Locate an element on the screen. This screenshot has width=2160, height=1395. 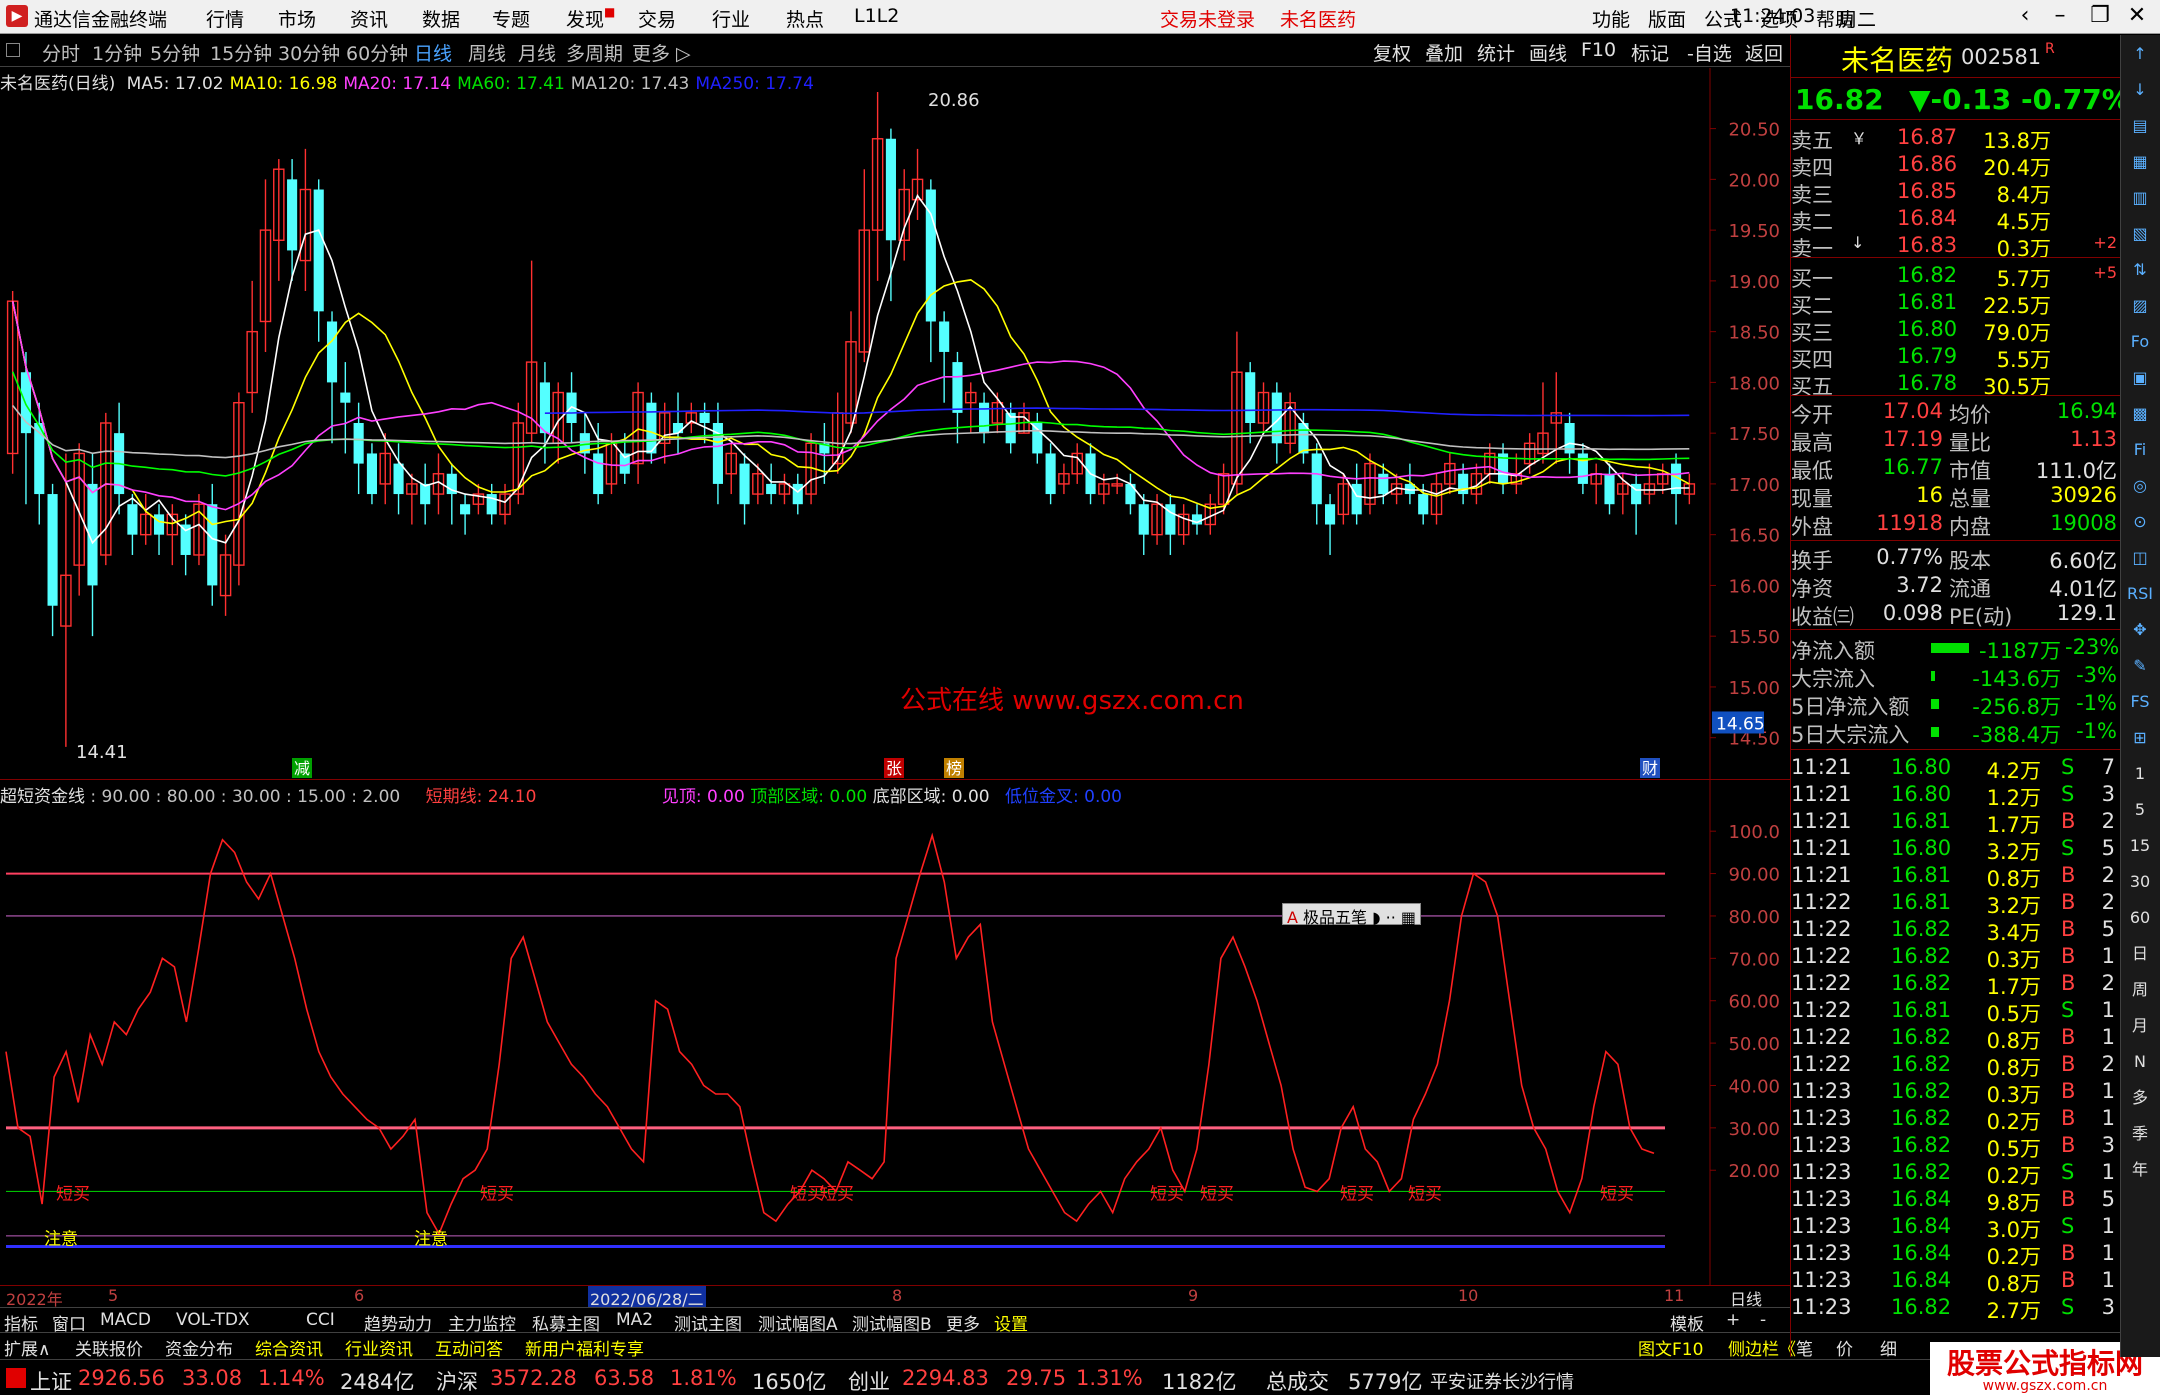
back-icon: ‹ is located at coordinates (2025, 15).